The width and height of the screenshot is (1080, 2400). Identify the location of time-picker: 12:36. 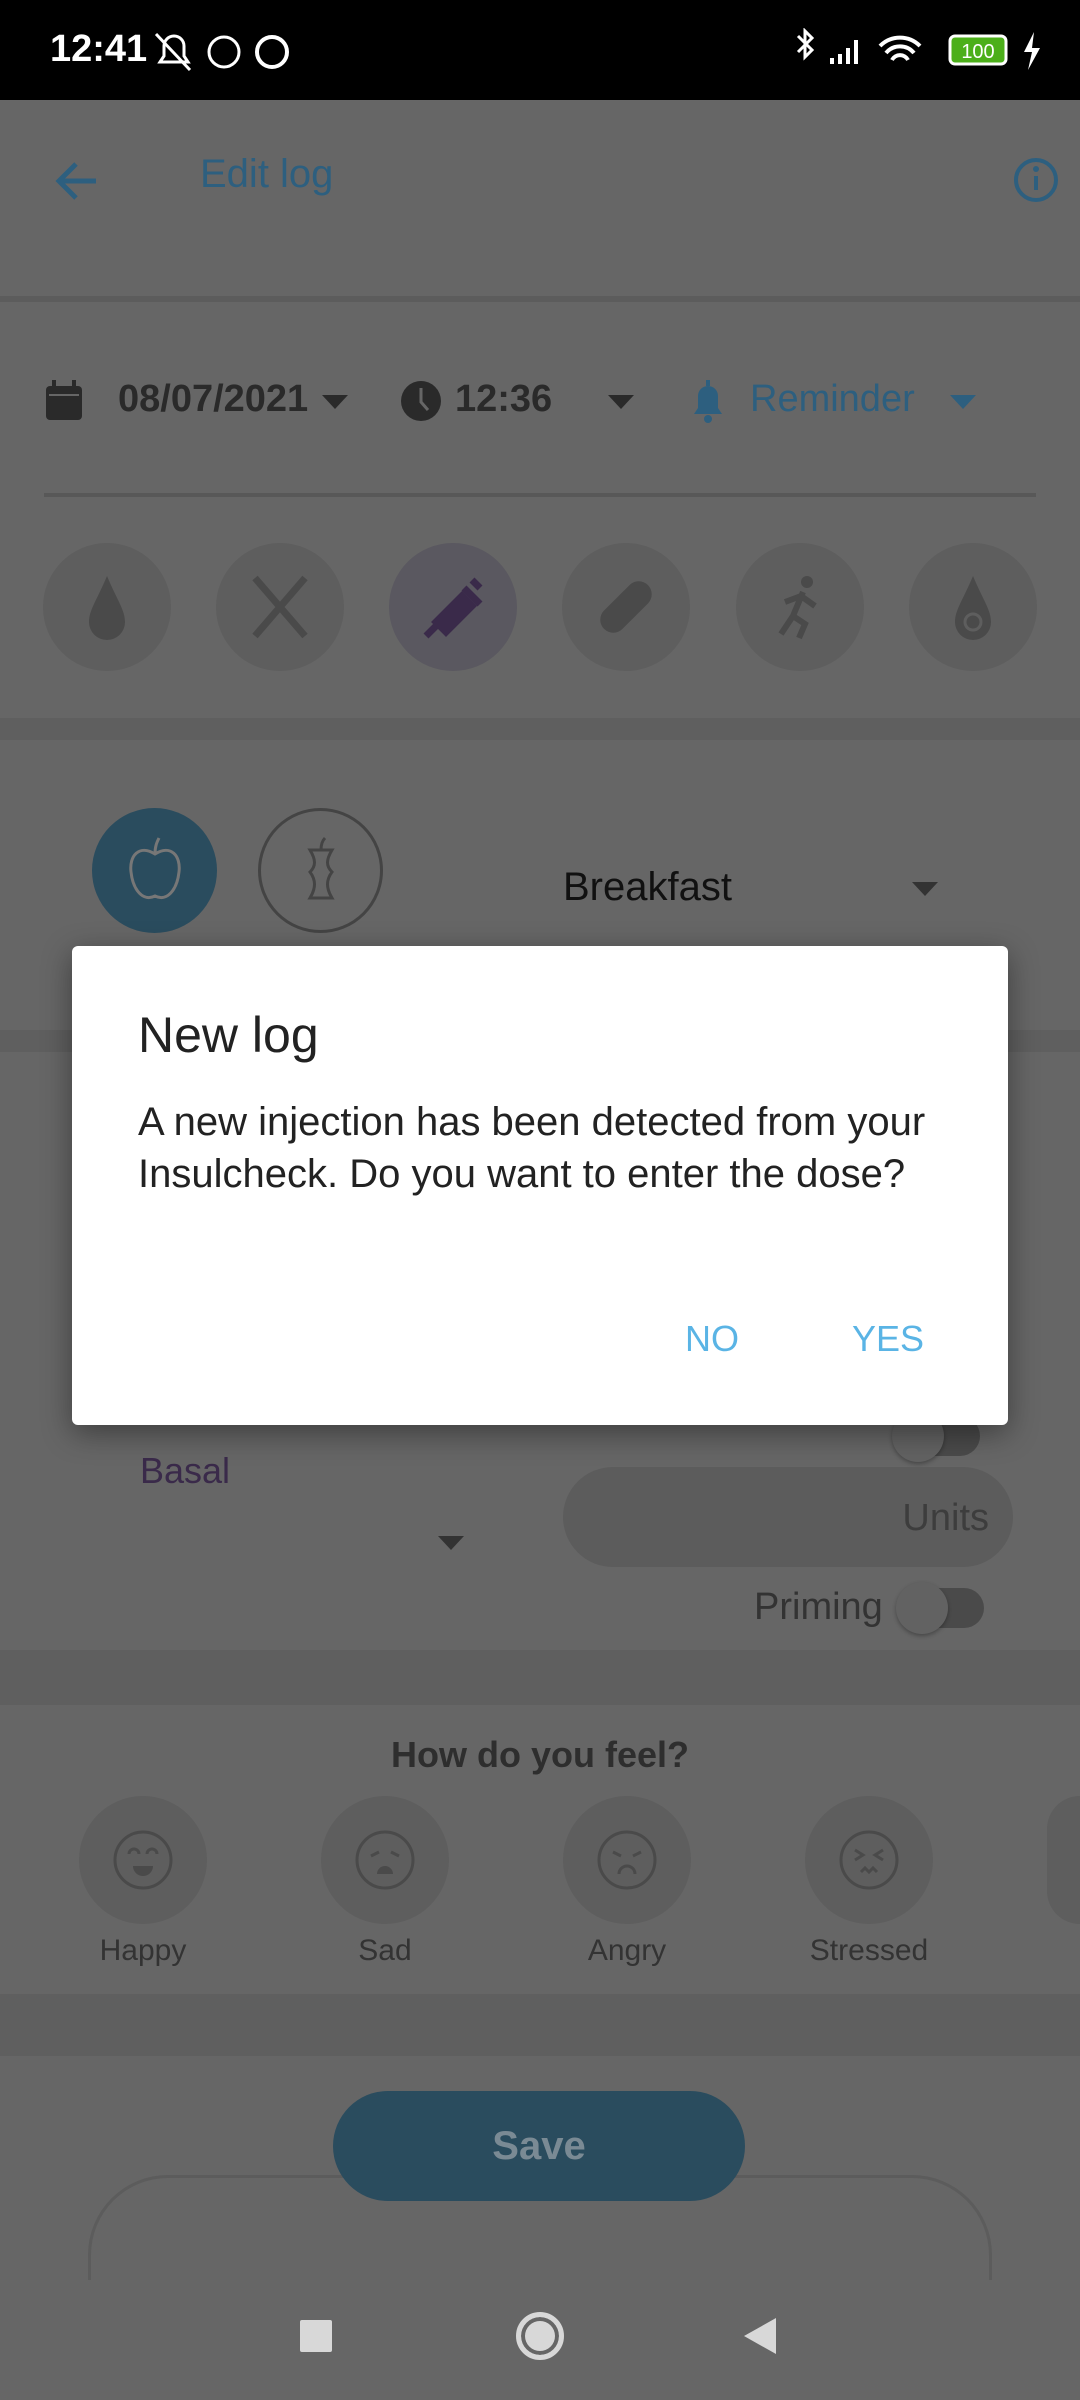
(503, 399).